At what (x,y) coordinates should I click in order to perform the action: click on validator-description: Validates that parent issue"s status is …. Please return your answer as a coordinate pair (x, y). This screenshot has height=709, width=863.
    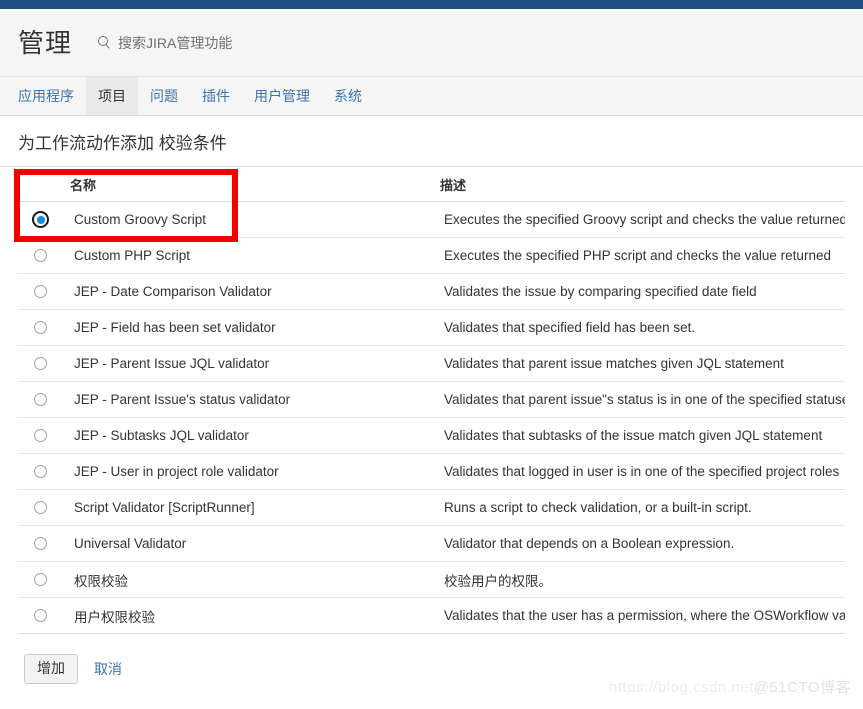
    Looking at the image, I should click on (644, 400).